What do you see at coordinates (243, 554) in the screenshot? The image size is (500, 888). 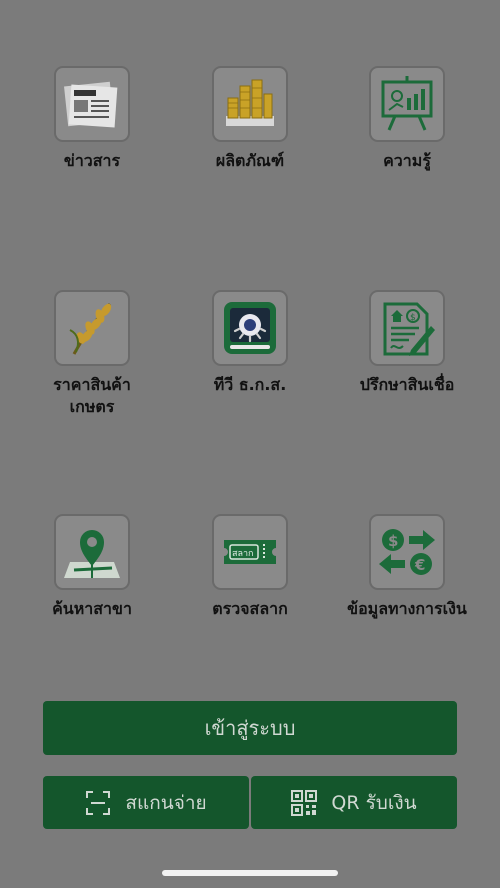 I see `svg-text: สลาก` at bounding box center [243, 554].